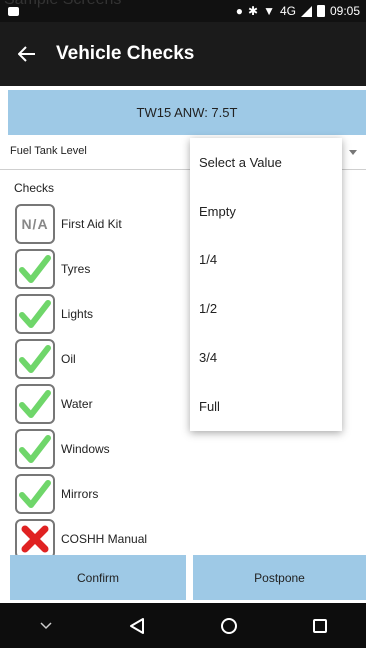  I want to click on dropdown-option-half: 1/2, so click(266, 308).